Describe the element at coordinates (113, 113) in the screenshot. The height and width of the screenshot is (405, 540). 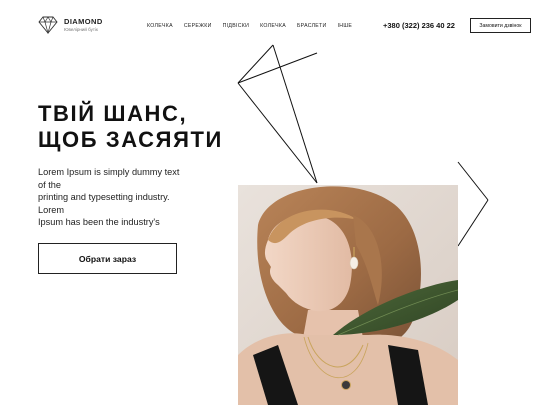
I see `hero-title-line-1: ТВІЙ ШАНС,` at that location.